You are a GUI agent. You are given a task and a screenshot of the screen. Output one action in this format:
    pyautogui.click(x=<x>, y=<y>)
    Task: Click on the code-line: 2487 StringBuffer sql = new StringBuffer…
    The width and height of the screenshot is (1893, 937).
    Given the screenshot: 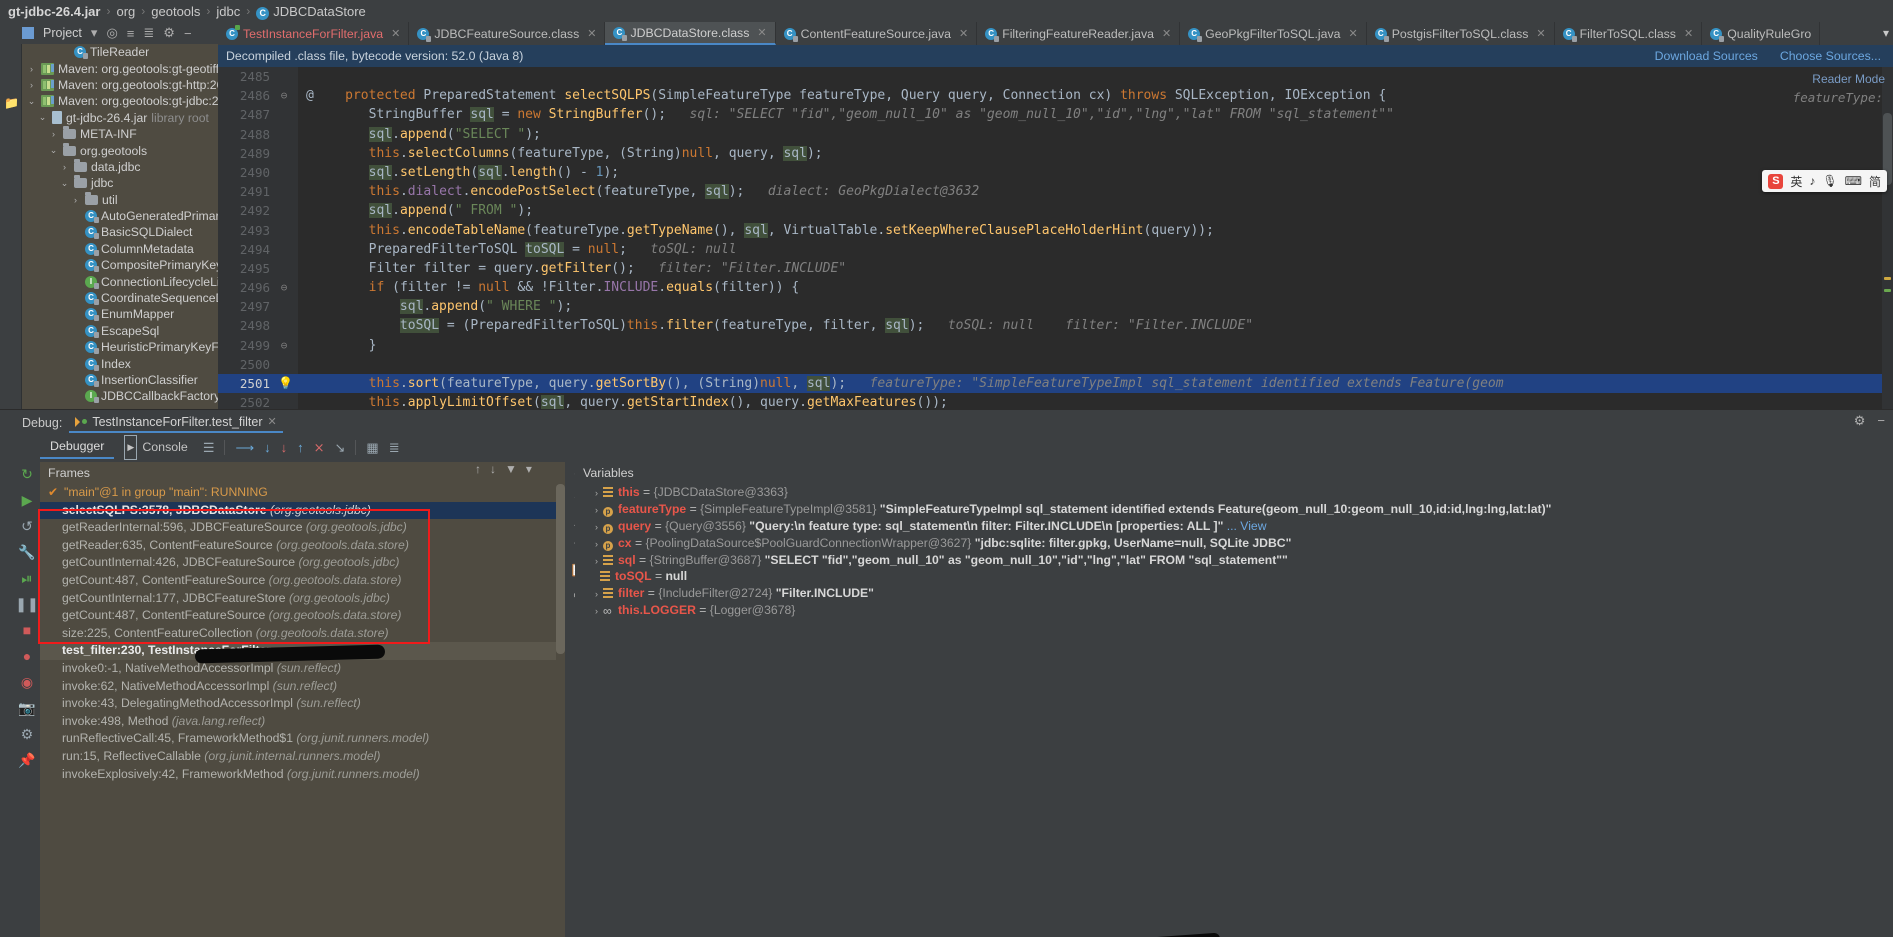 What is the action you would take?
    pyautogui.click(x=1055, y=114)
    